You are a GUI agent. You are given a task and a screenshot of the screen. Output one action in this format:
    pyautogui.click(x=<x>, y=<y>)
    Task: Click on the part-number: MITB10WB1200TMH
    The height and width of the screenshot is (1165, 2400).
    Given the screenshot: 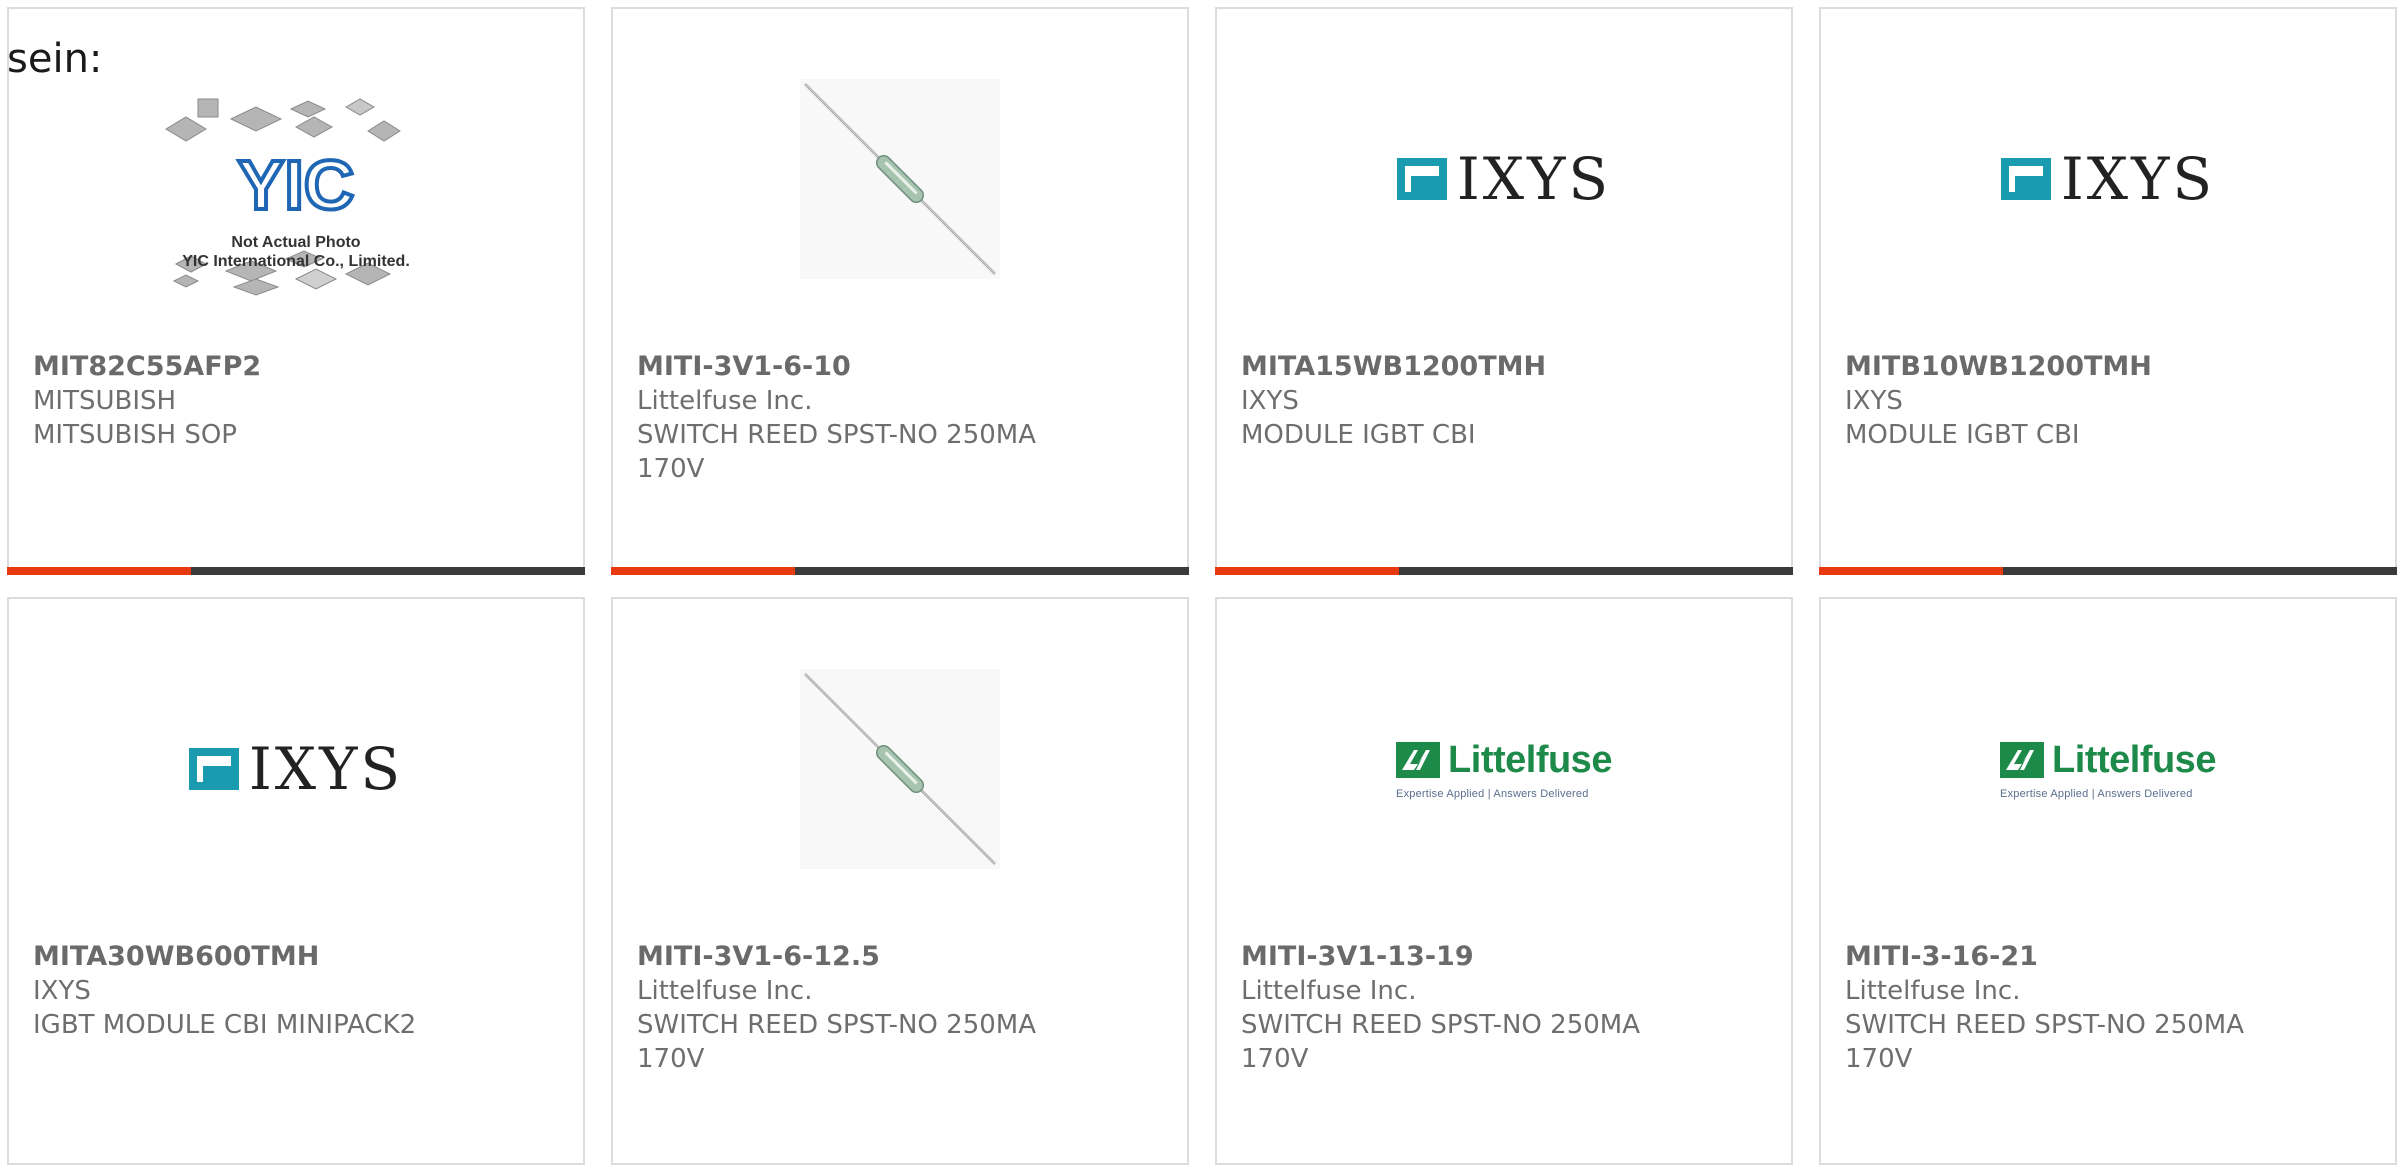 What is the action you would take?
    pyautogui.click(x=2108, y=367)
    